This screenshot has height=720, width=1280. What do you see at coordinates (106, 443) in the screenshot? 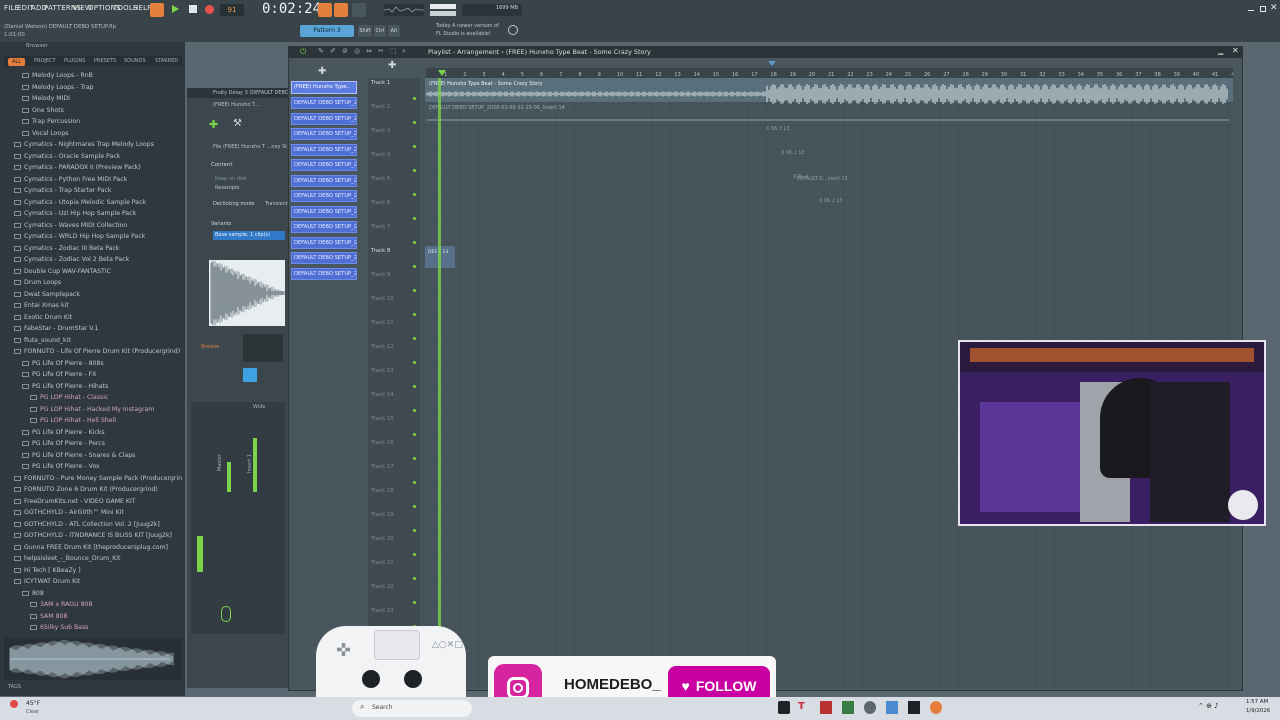
I see `browser-item: PG Life Of Pierre - Percs` at bounding box center [106, 443].